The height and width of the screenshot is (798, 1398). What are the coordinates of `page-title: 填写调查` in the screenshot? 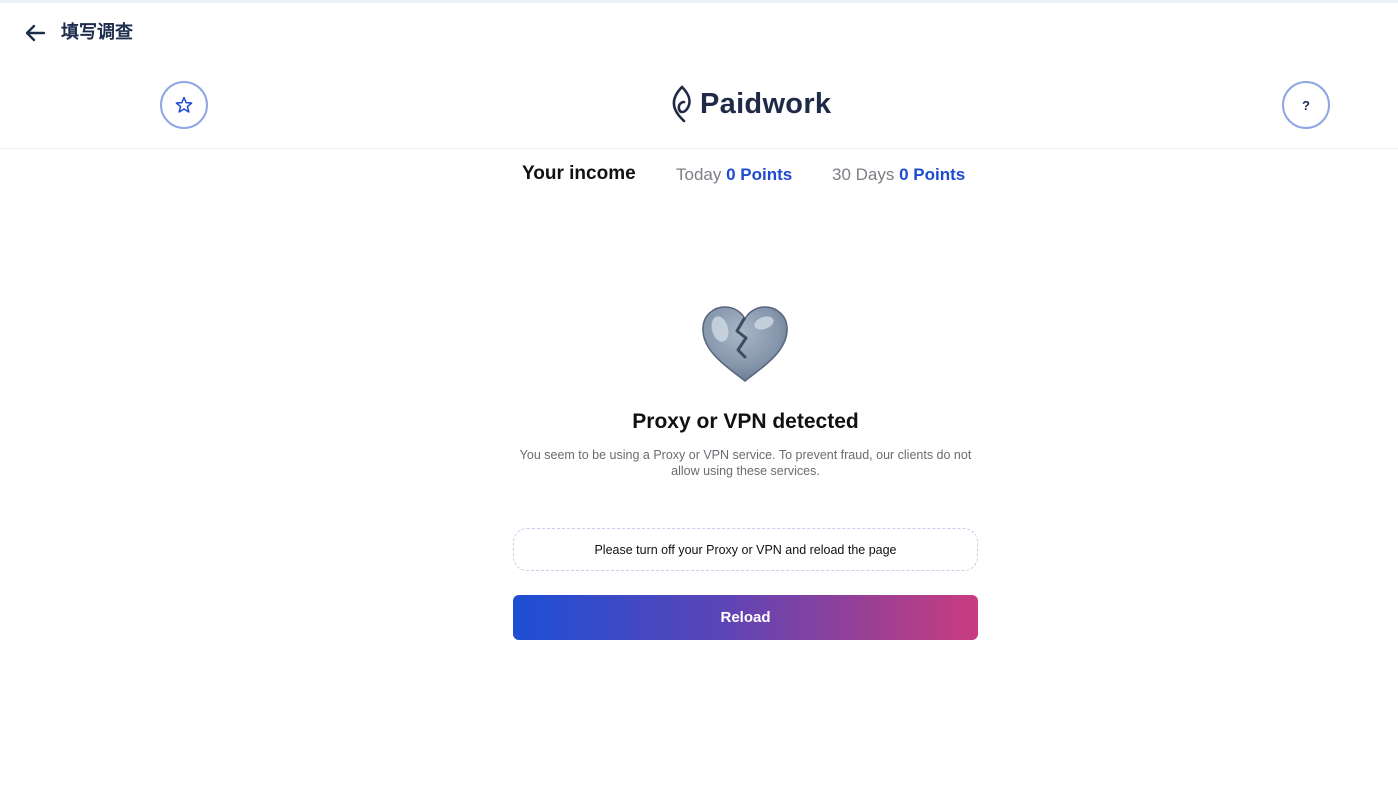 It's located at (97, 32).